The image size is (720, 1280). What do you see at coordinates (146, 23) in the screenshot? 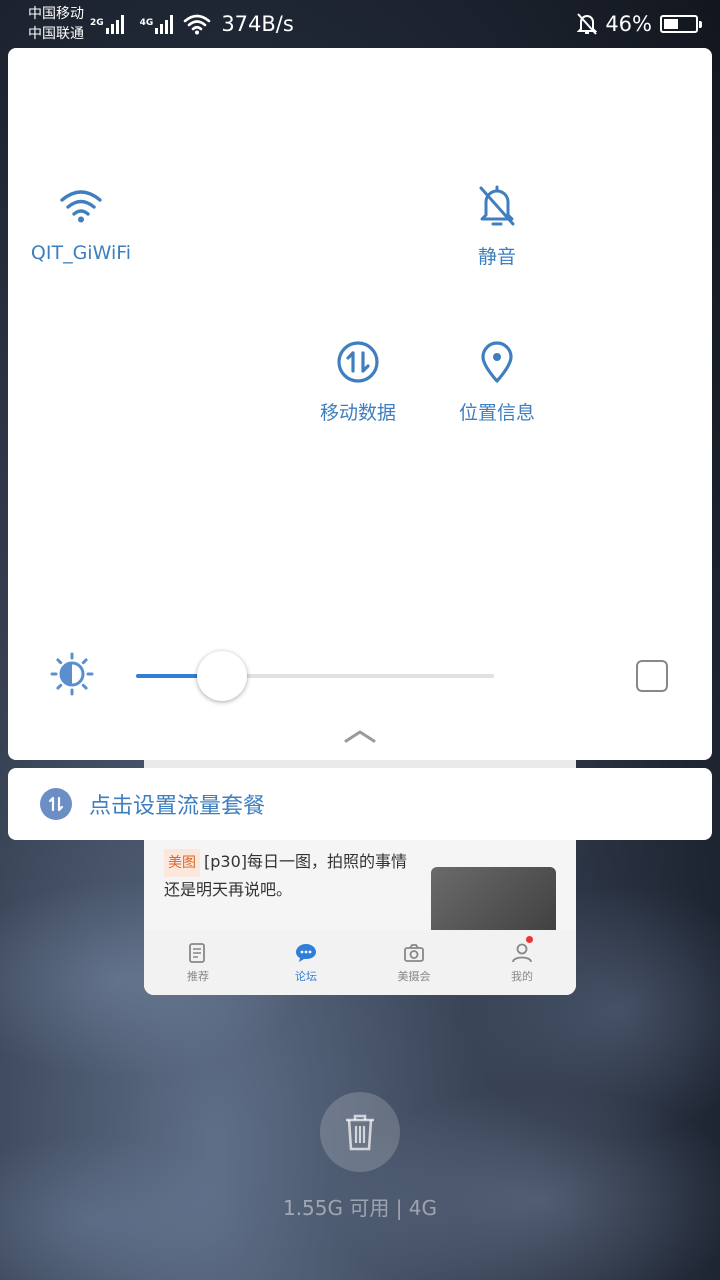
I see `net-type-2: 4G` at bounding box center [146, 23].